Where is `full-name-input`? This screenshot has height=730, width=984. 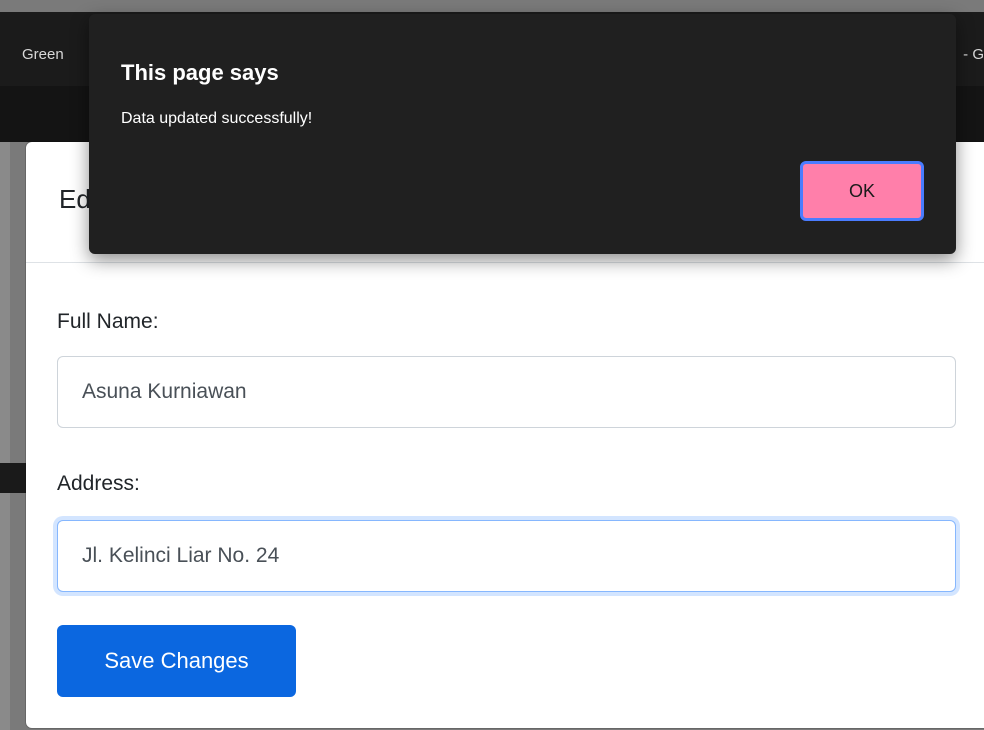 full-name-input is located at coordinates (506, 392).